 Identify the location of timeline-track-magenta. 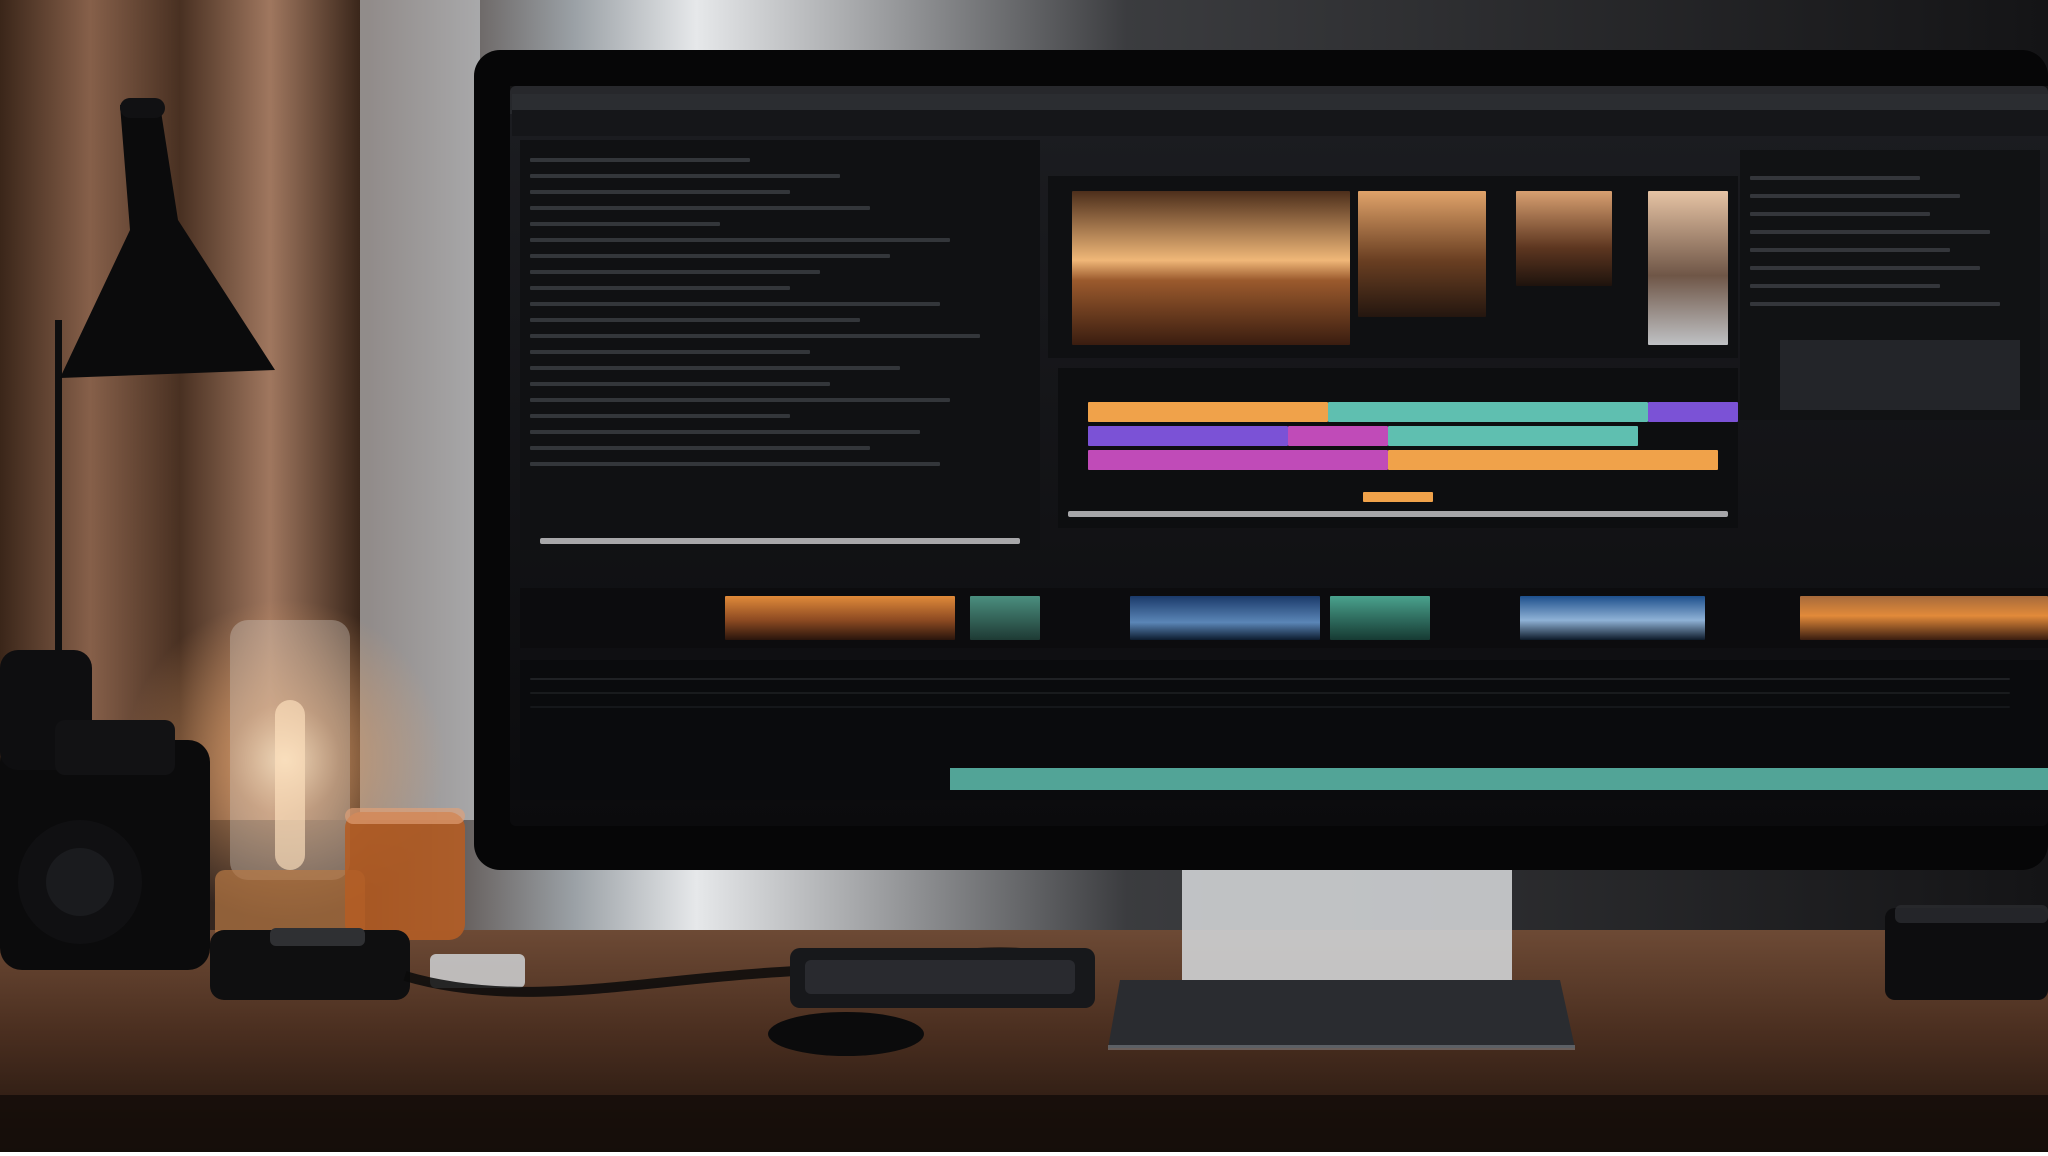
(1338, 436).